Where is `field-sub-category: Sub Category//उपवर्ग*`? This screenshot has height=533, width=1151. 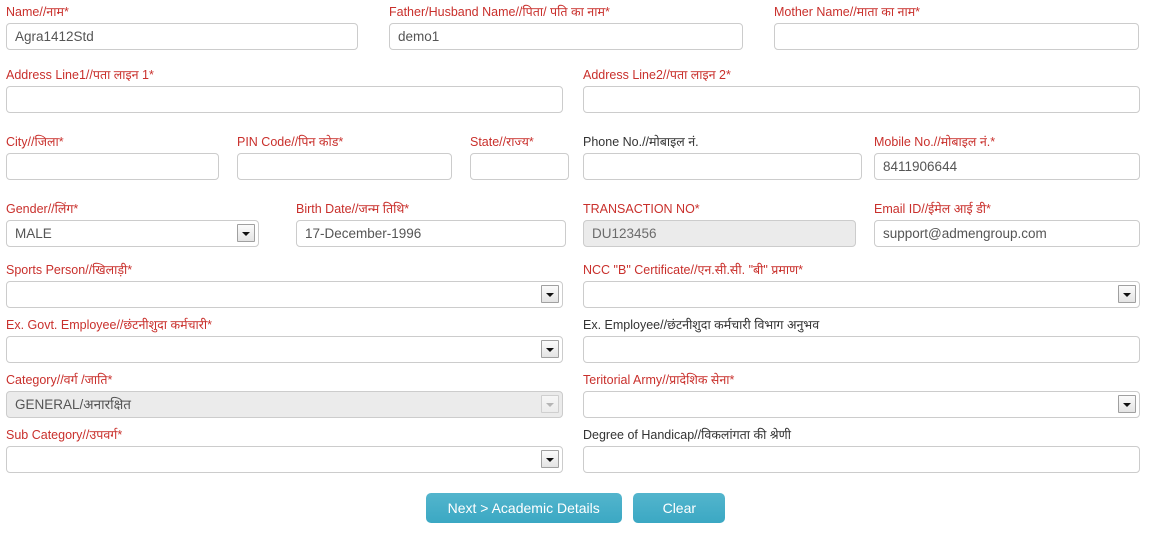 field-sub-category: Sub Category//उपवर्ग* is located at coordinates (284, 450).